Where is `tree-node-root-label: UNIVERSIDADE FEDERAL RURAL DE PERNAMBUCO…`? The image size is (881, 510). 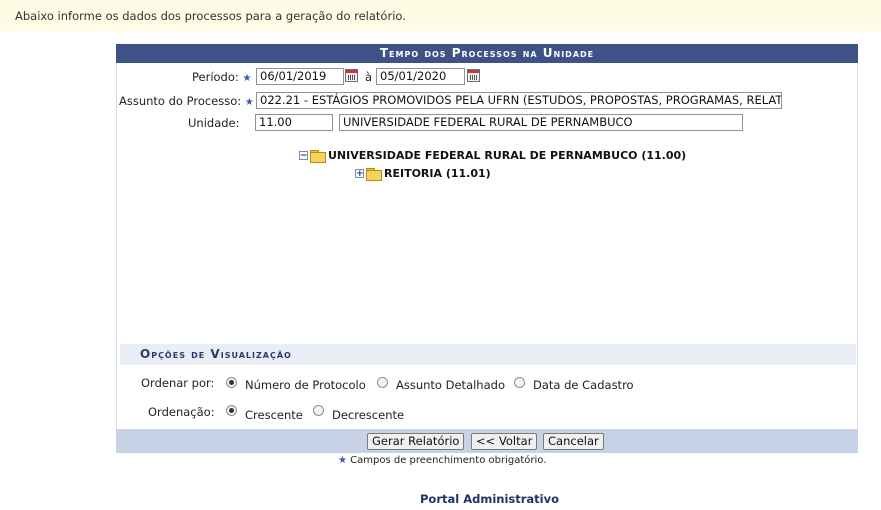
tree-node-root-label: UNIVERSIDADE FEDERAL RURAL DE PERNAMBUCO… is located at coordinates (507, 155).